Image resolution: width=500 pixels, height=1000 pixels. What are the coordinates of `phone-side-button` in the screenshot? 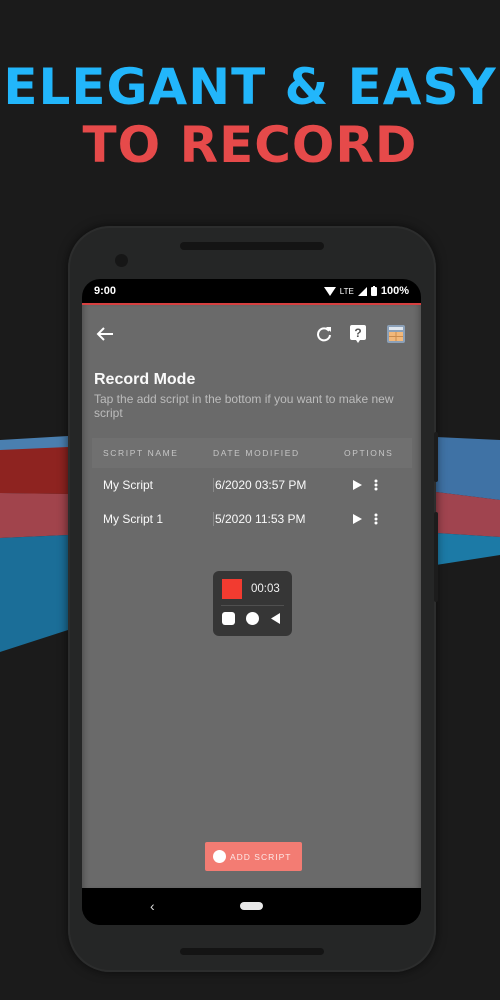 It's located at (436, 457).